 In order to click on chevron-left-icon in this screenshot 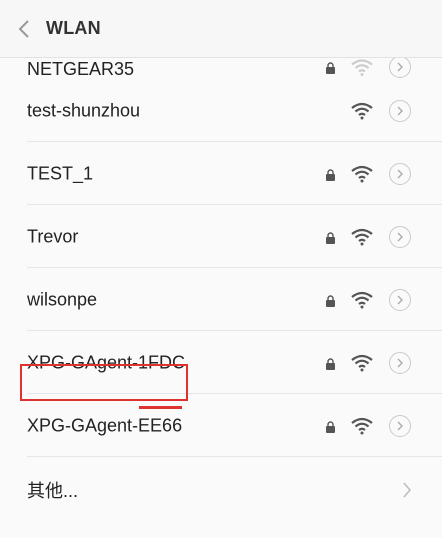, I will do `click(23, 28)`.